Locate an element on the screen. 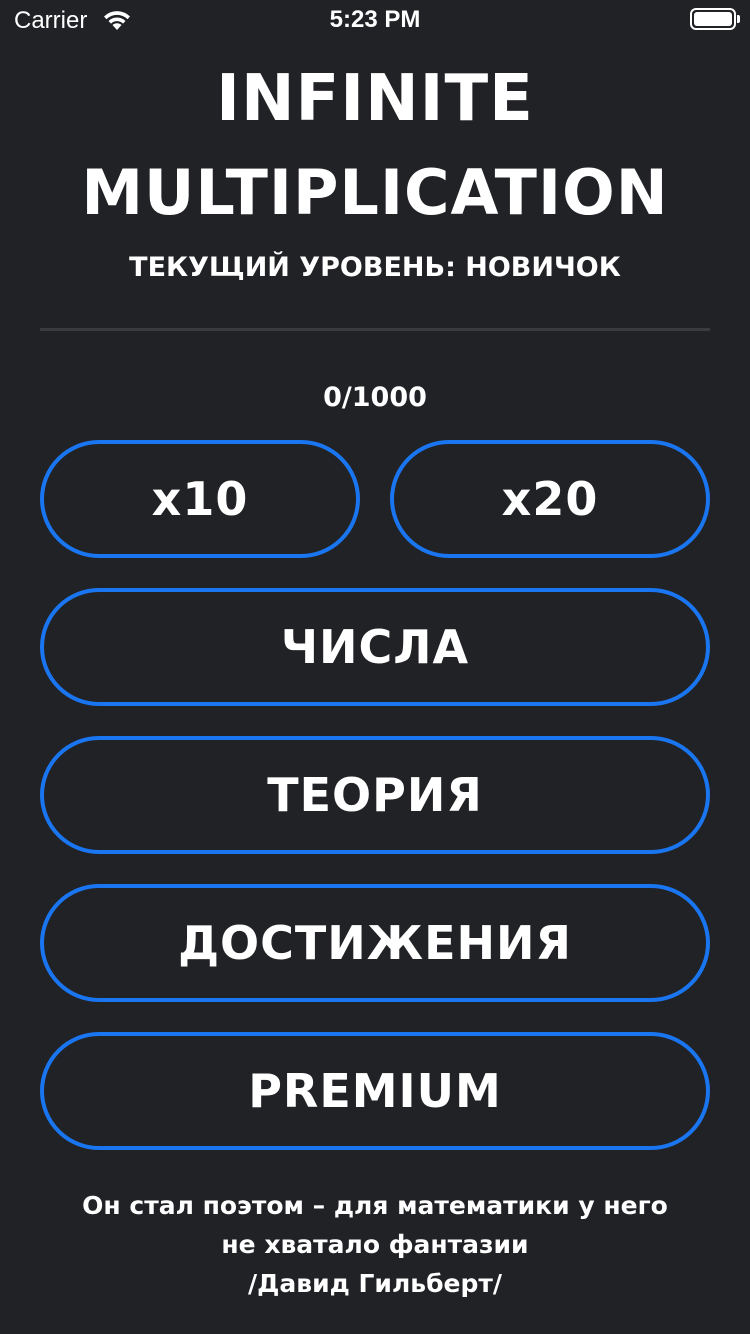 This screenshot has width=750, height=1334. achievements-button: ДОСТИЖЕНИЯ is located at coordinates (375, 943).